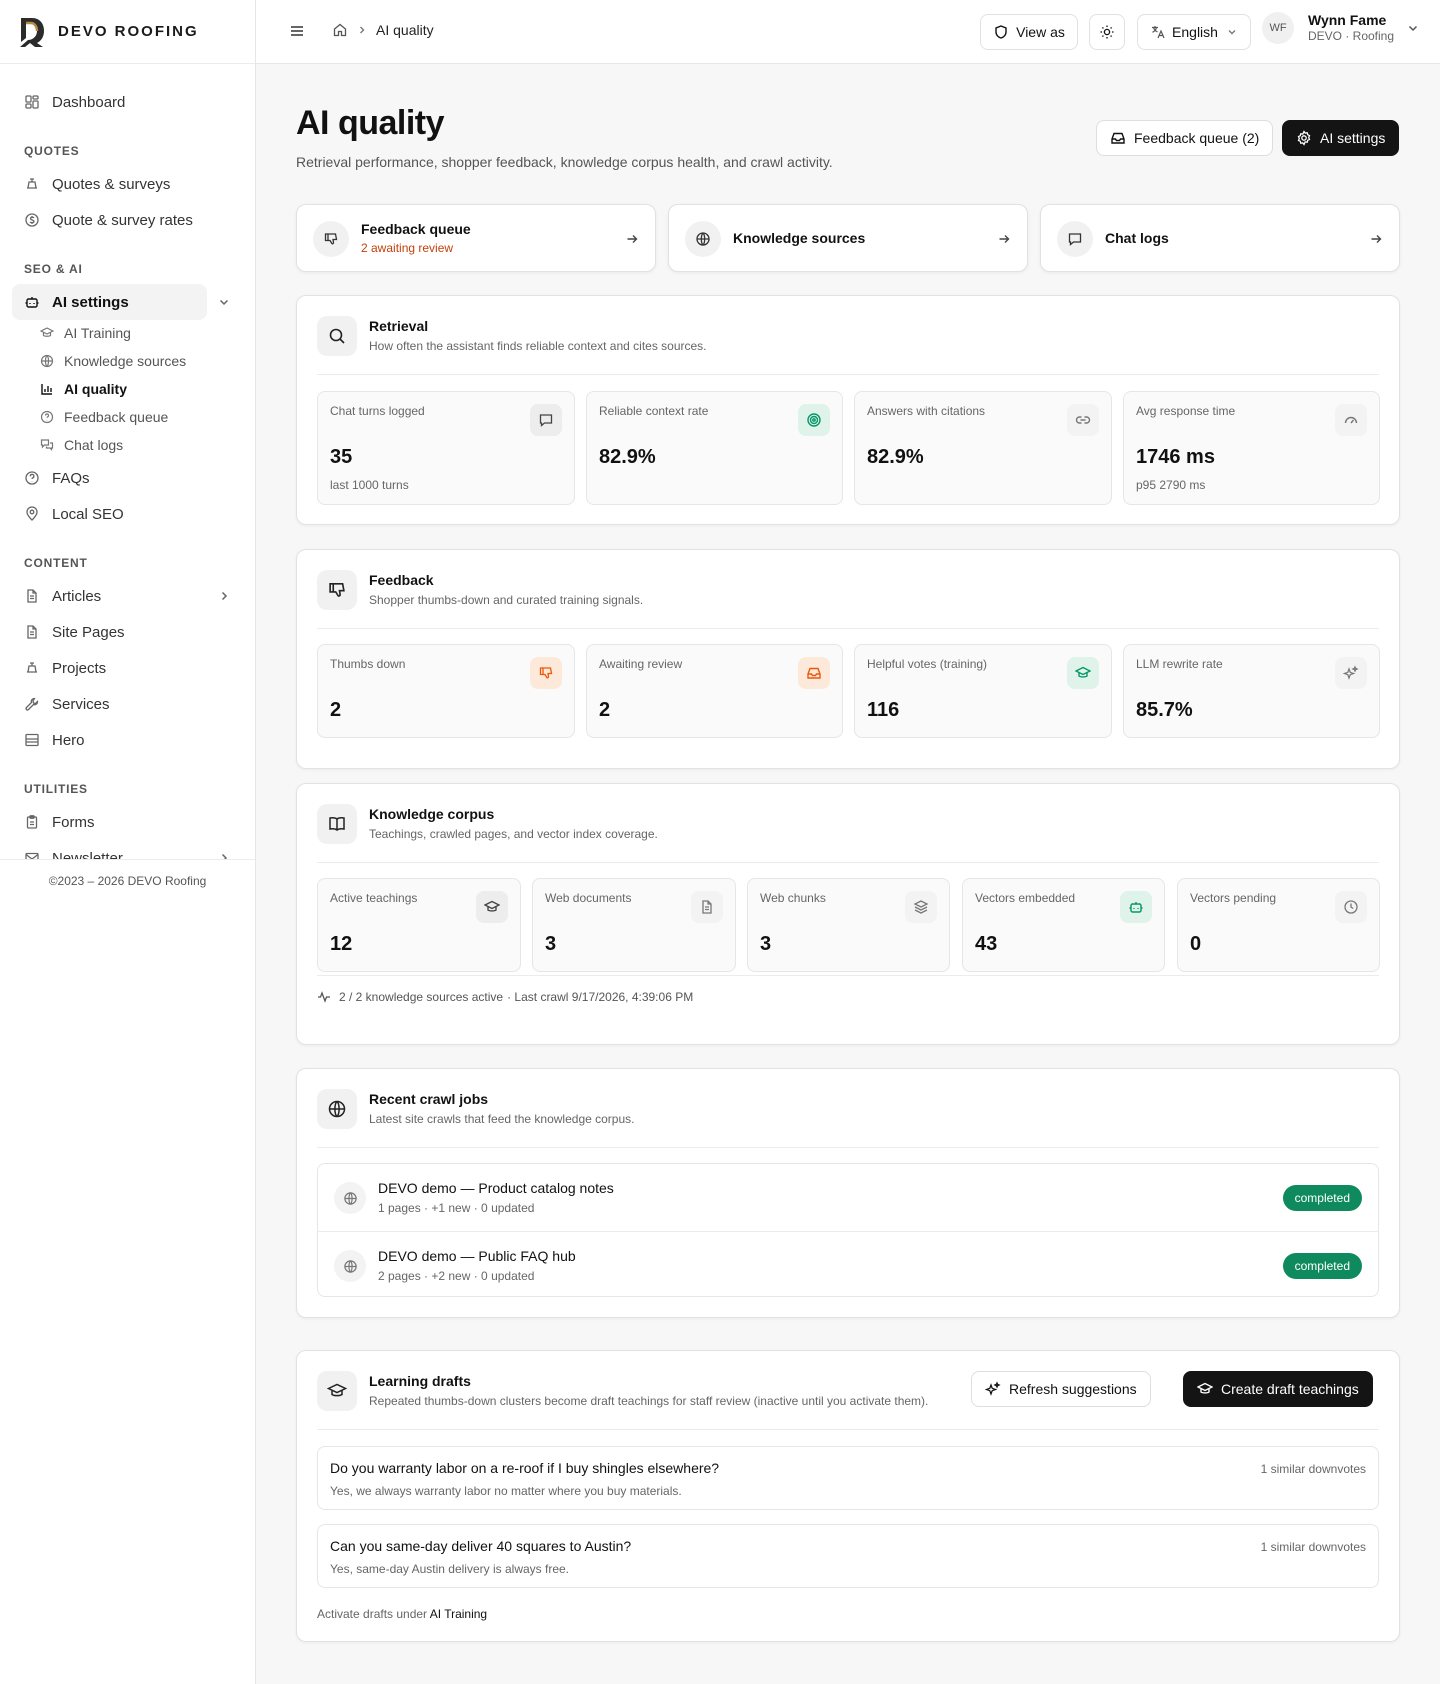  I want to click on sidebar-item-label: AI settings, so click(90, 302).